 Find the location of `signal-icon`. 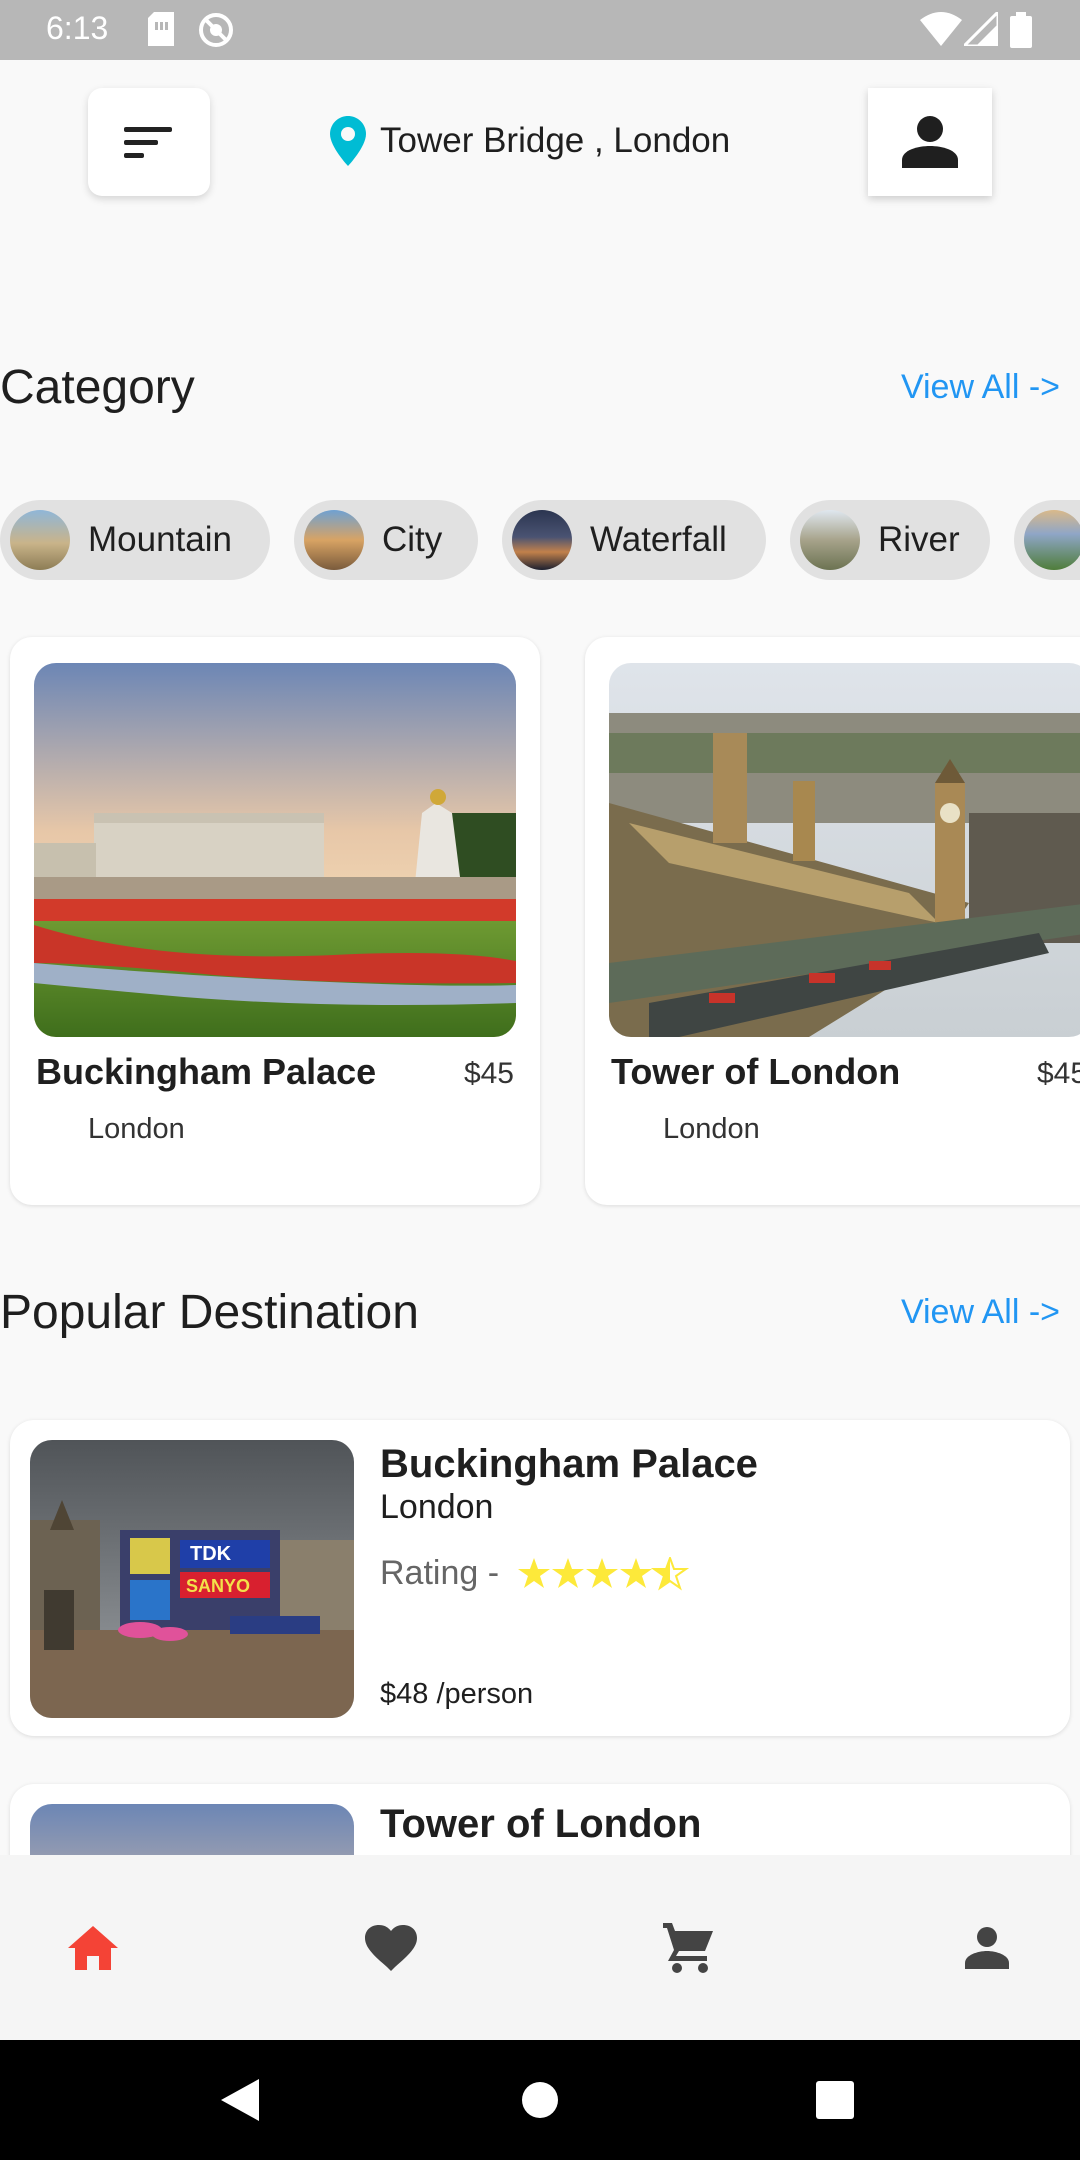

signal-icon is located at coordinates (981, 29).